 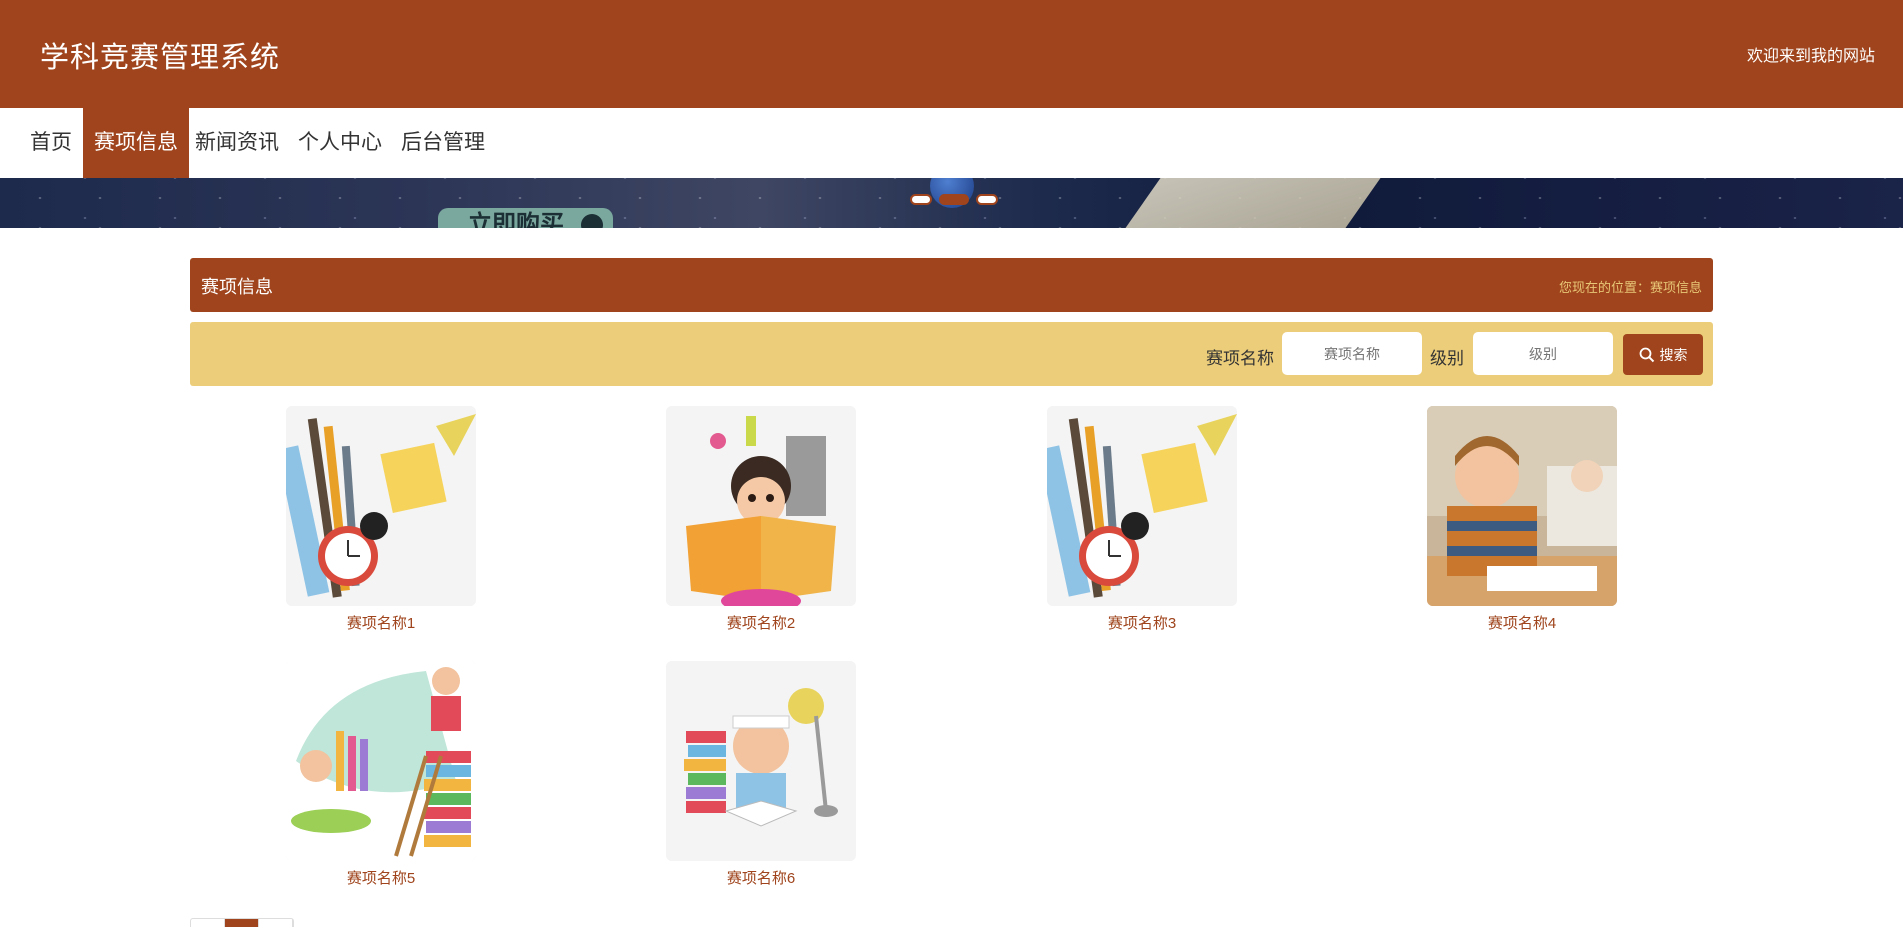 I want to click on competition-name: 赛项名称5, so click(x=381, y=877).